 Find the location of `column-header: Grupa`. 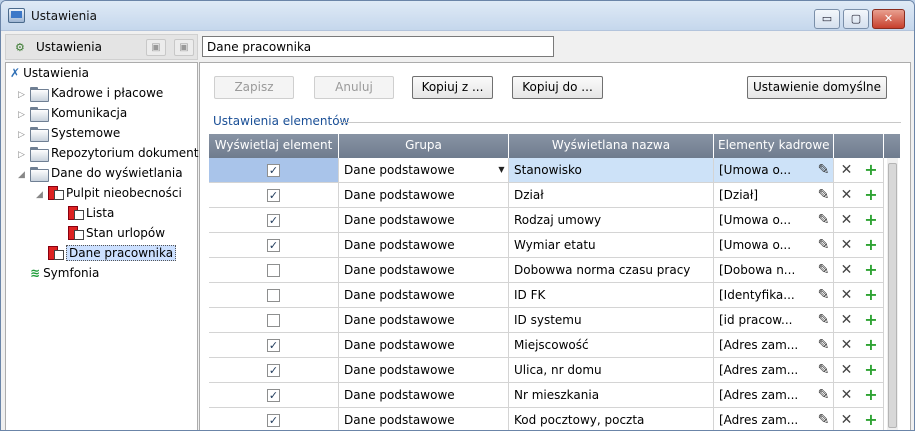

column-header: Grupa is located at coordinates (424, 146).